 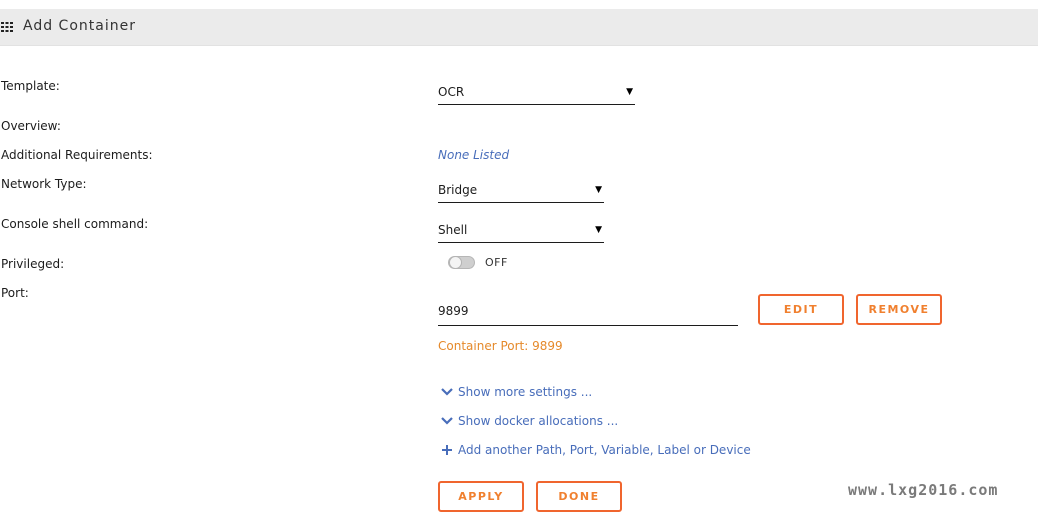 What do you see at coordinates (458, 190) in the screenshot?
I see `network-type-value: Bridge` at bounding box center [458, 190].